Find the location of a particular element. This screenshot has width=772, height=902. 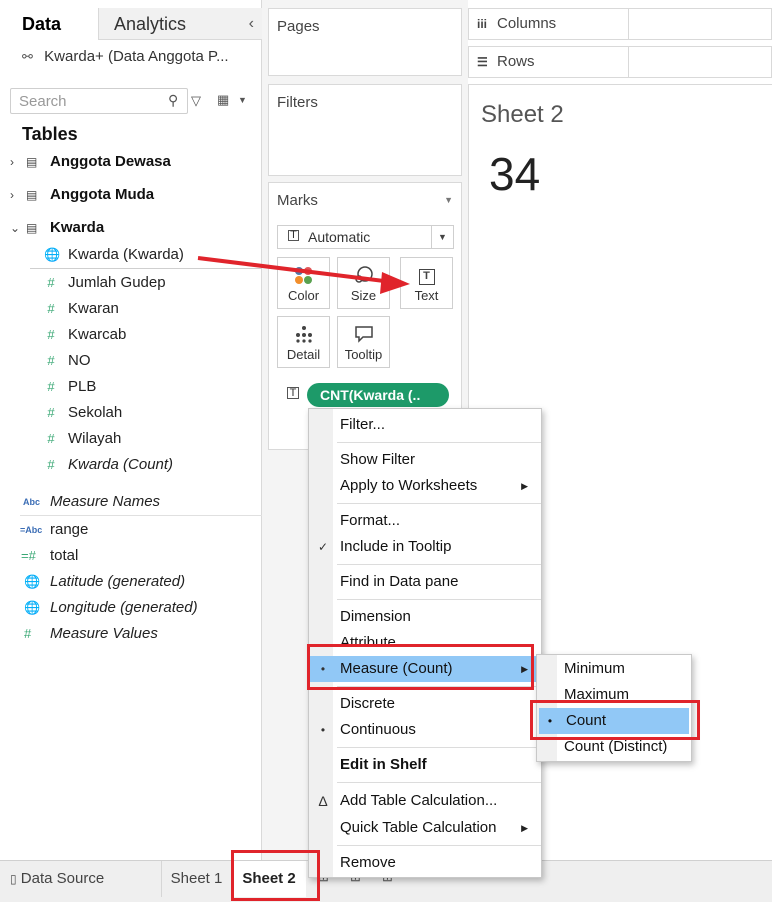

tooltip-button: Tooltip is located at coordinates (363, 342).